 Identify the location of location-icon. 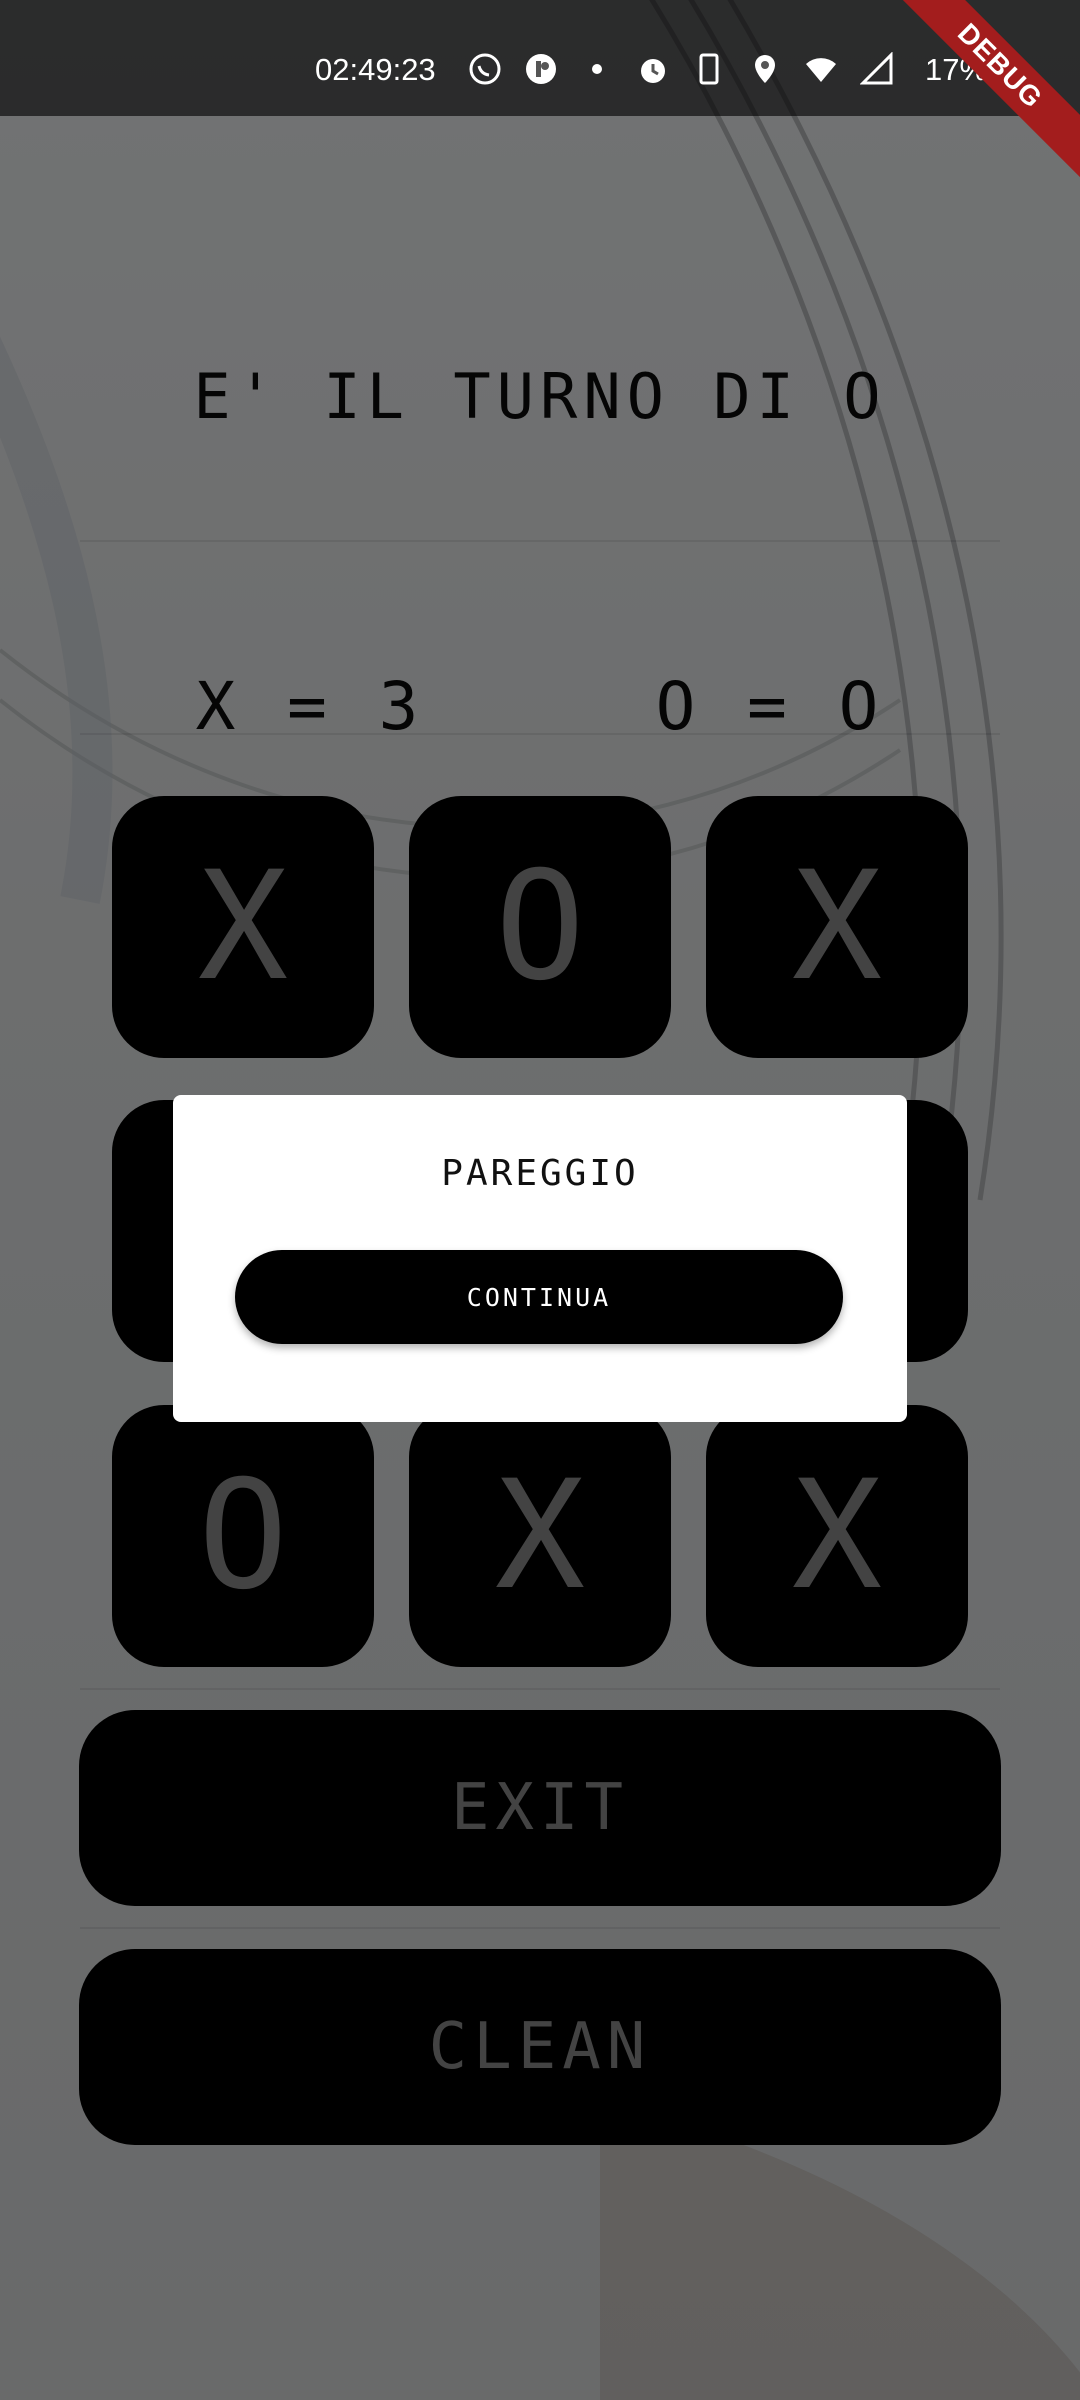
(765, 69).